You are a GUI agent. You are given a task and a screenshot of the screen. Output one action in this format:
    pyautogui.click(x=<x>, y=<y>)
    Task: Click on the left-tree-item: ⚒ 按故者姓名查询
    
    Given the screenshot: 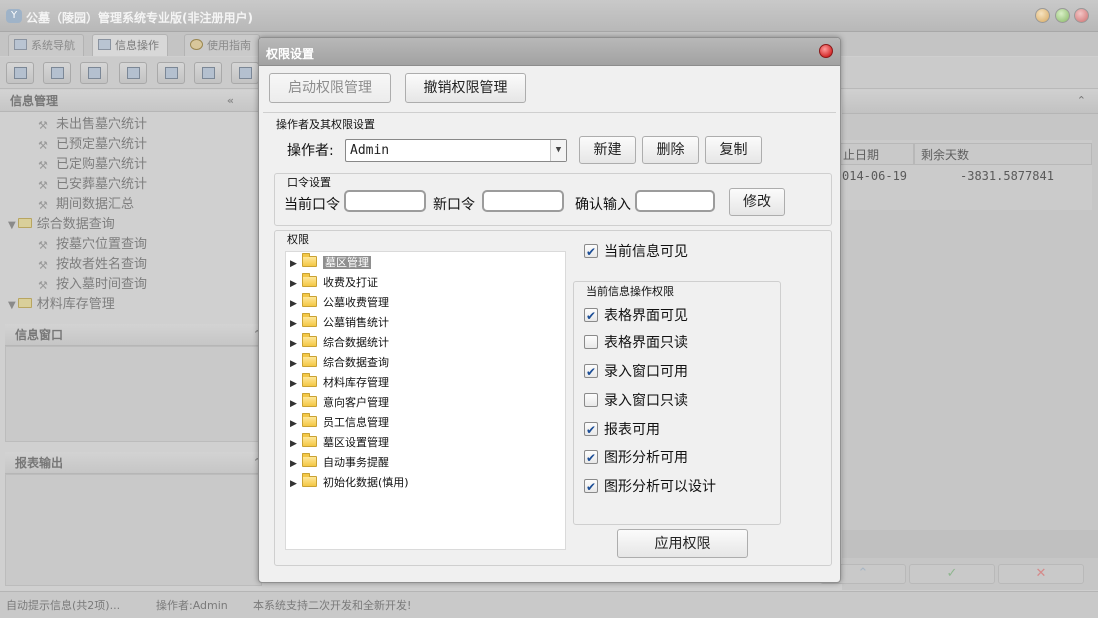 What is the action you would take?
    pyautogui.click(x=135, y=265)
    